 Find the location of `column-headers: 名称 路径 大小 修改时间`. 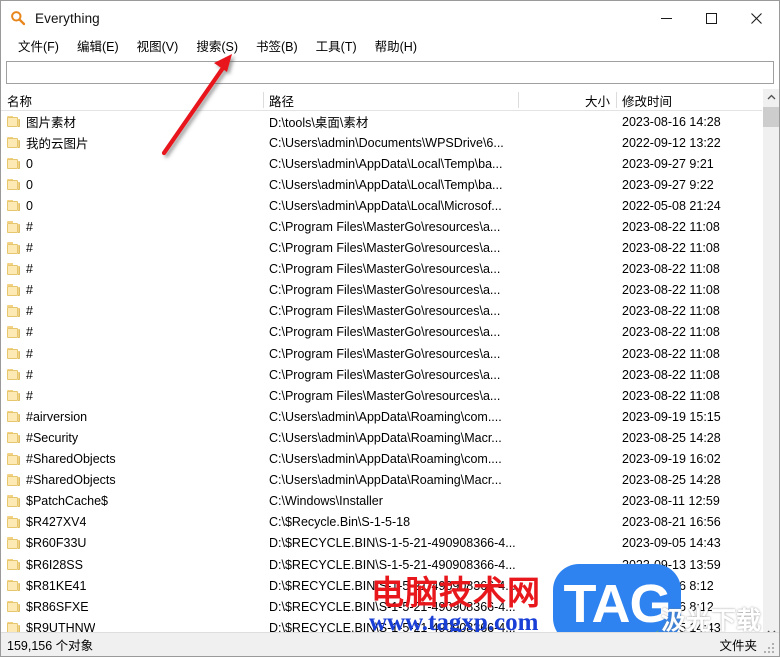

column-headers: 名称 路径 大小 修改时间 is located at coordinates (390, 100).